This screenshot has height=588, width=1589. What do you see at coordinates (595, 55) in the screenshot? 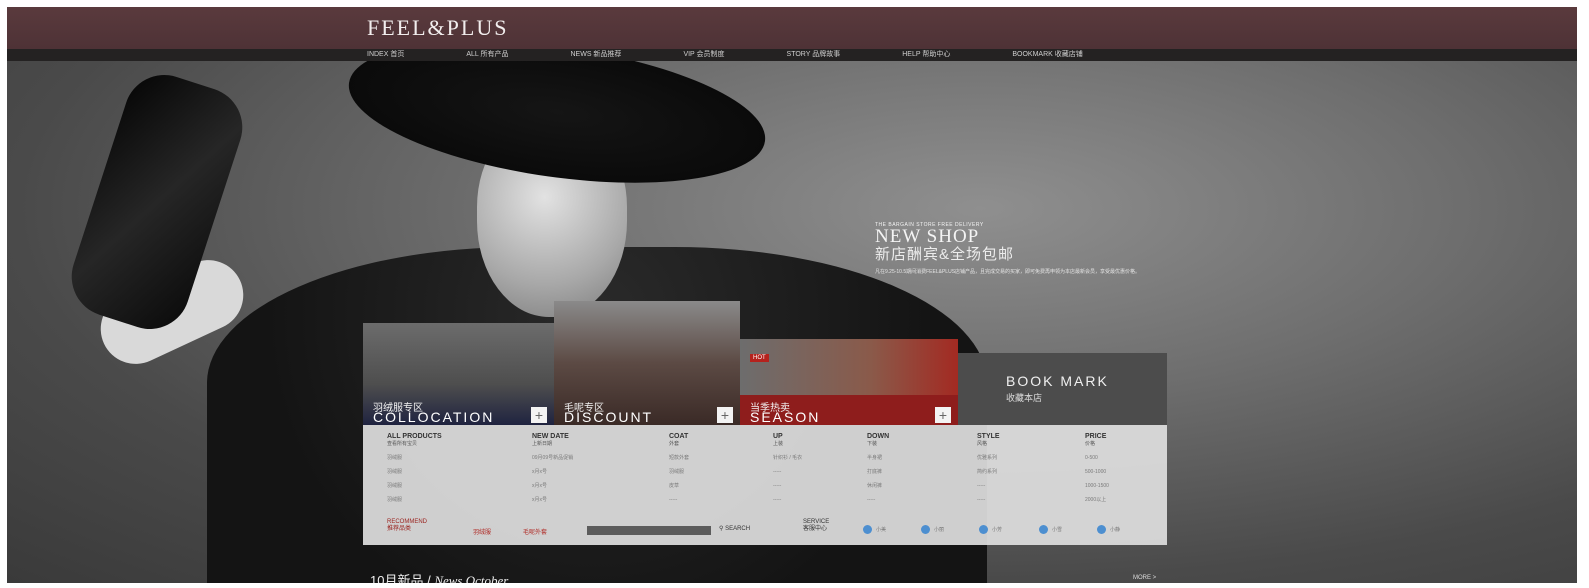
I see `nav-item-news: NEWS 新品推荐` at bounding box center [595, 55].